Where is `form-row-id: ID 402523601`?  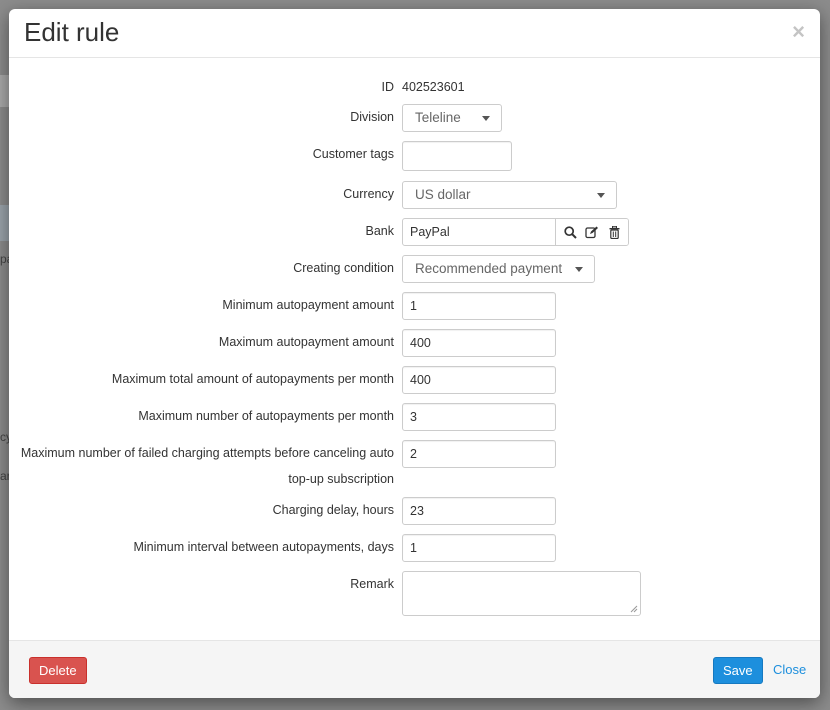
form-row-id: ID 402523601 is located at coordinates (414, 88).